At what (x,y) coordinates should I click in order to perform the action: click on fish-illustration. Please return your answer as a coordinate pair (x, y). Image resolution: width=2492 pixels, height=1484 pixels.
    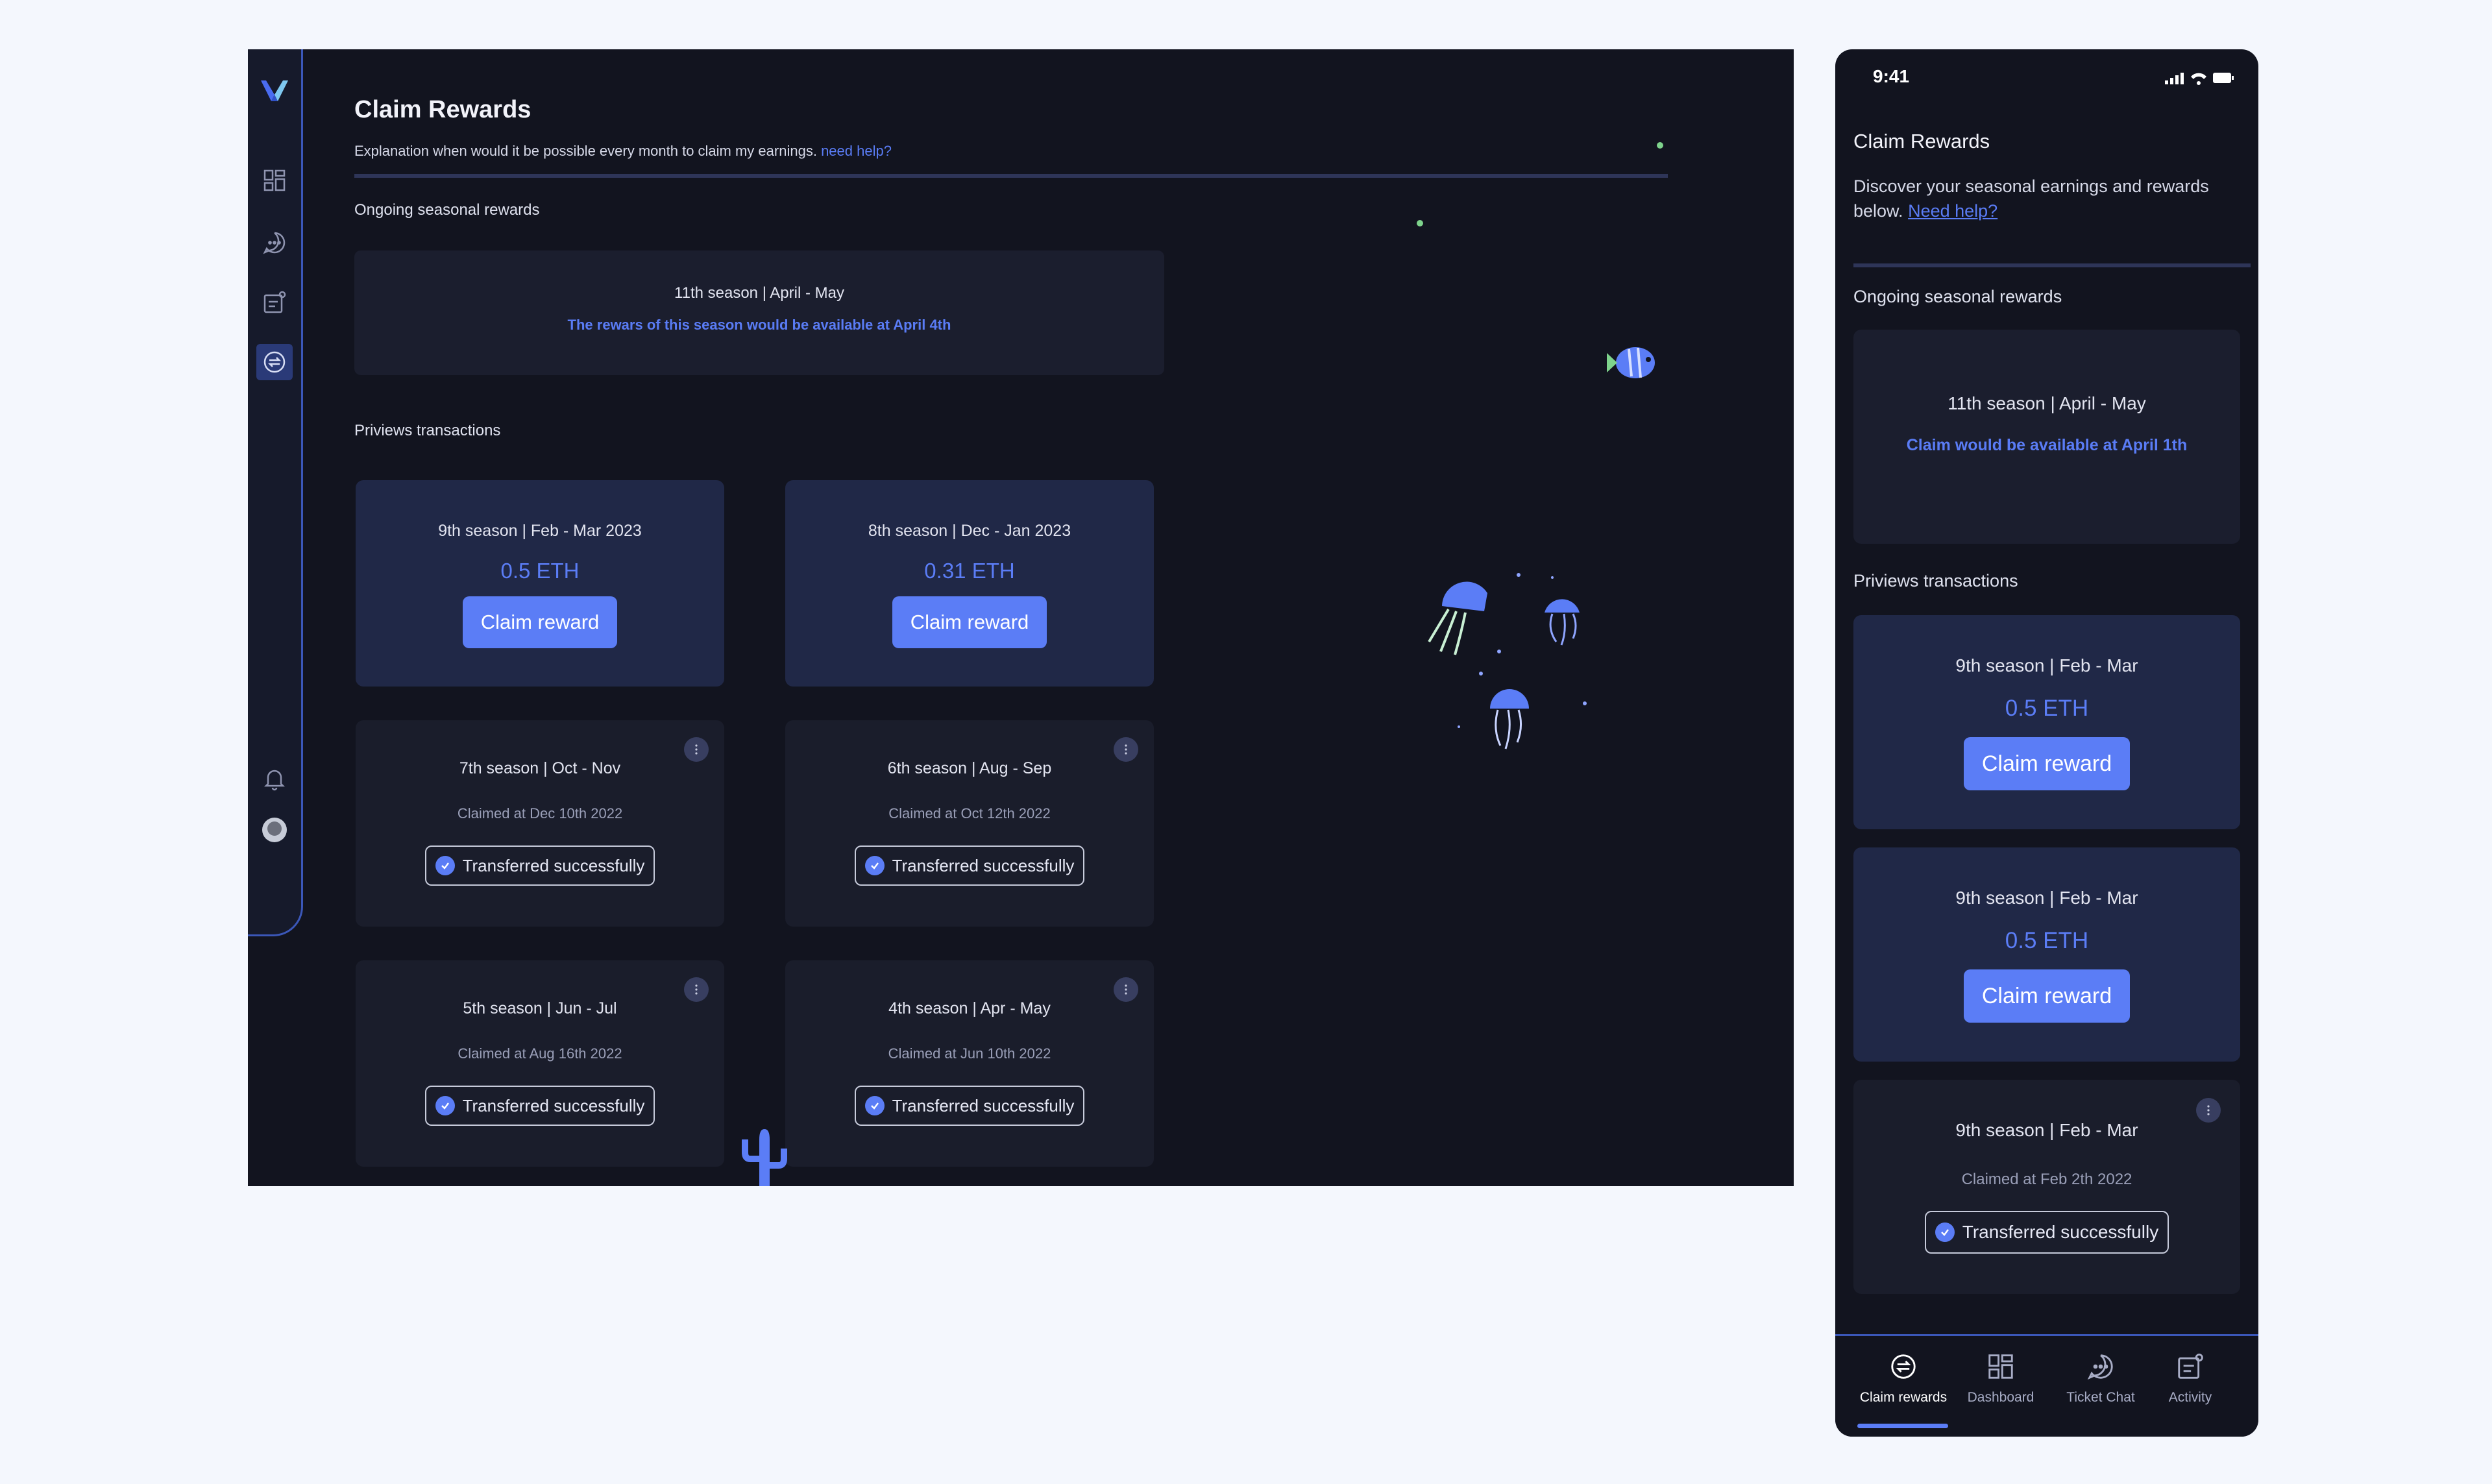
    Looking at the image, I should click on (1631, 362).